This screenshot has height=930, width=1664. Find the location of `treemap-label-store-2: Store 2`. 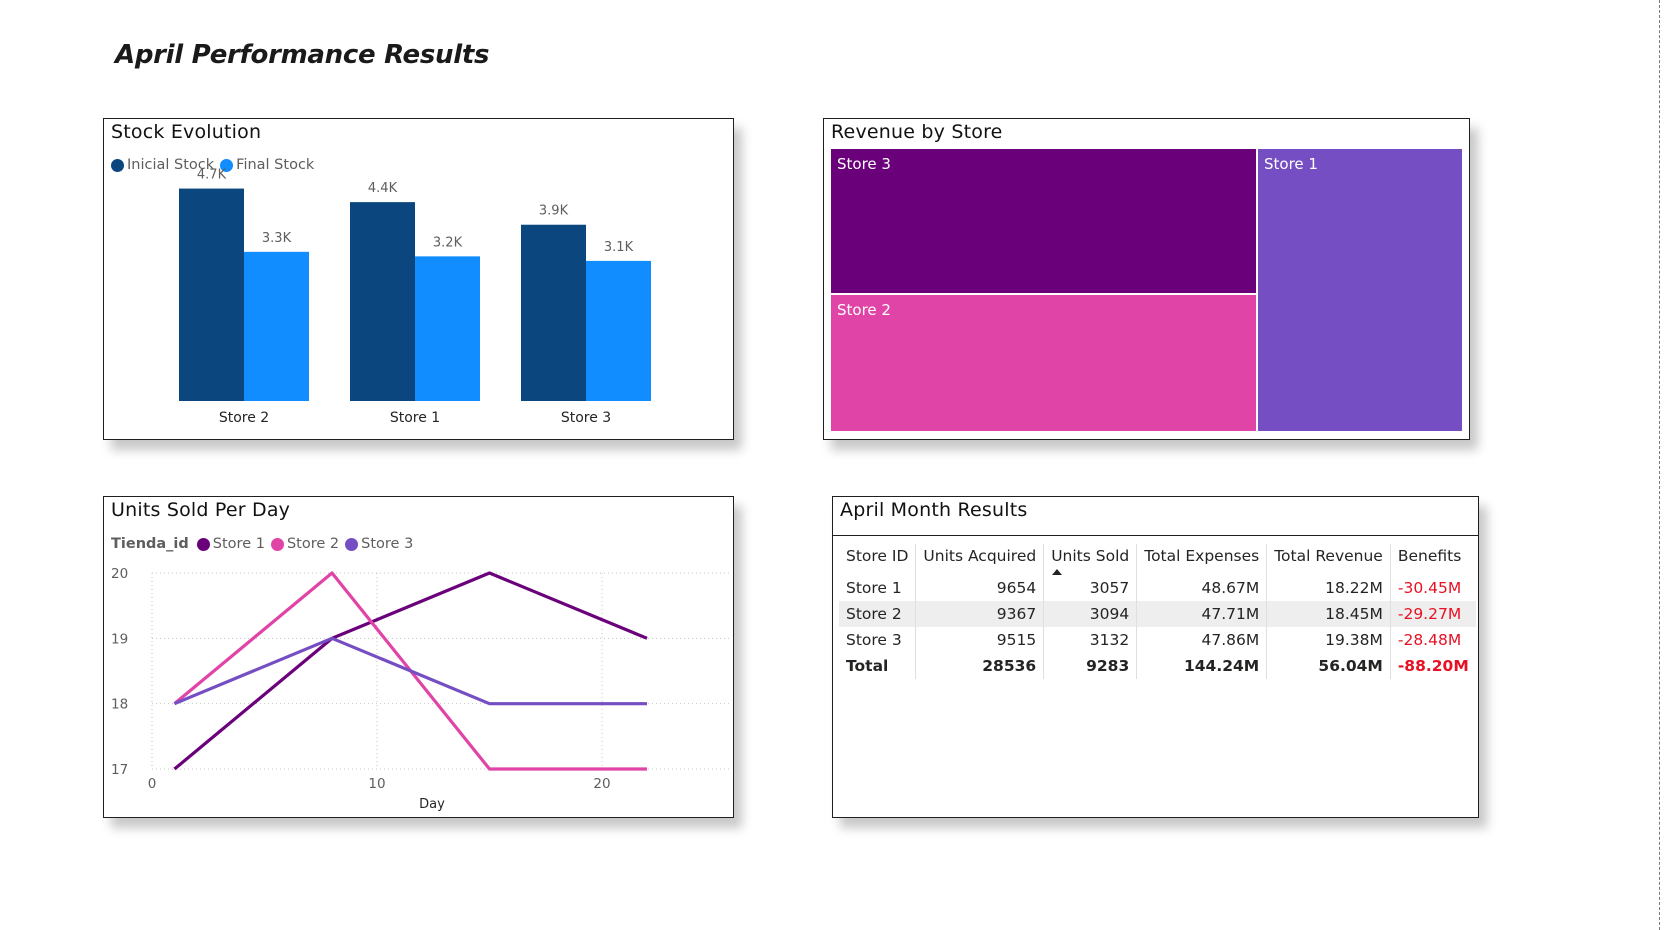

treemap-label-store-2: Store 2 is located at coordinates (864, 310).